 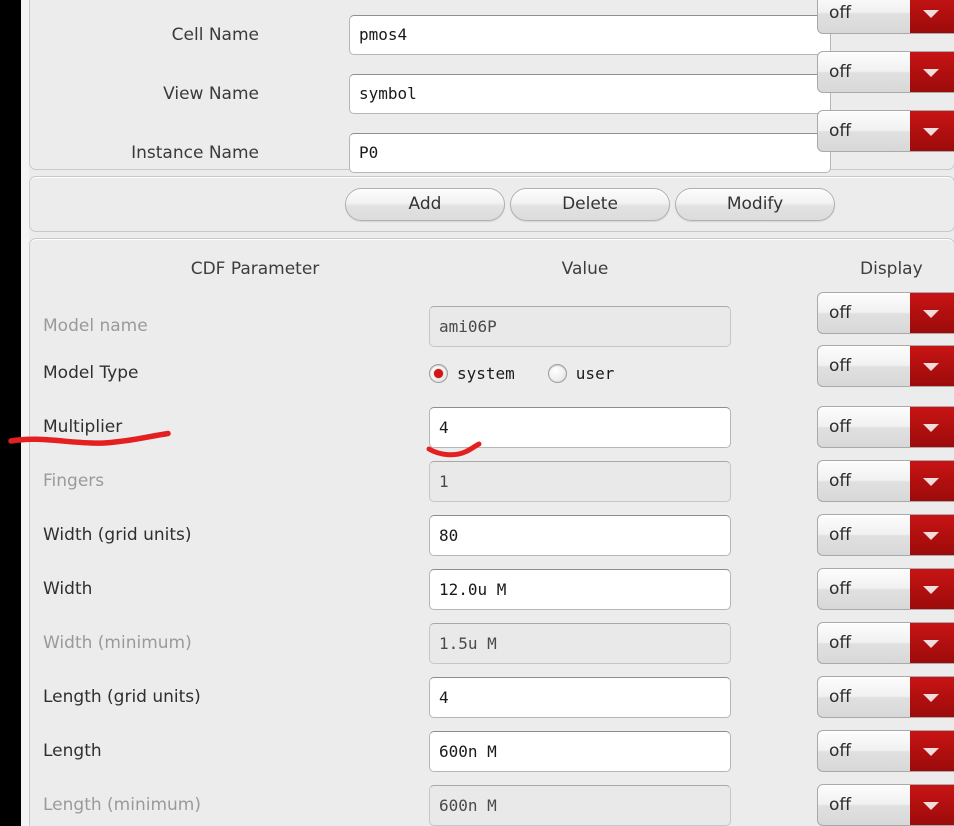 I want to click on action-button-bar: Add Delete Modify, so click(x=491, y=204).